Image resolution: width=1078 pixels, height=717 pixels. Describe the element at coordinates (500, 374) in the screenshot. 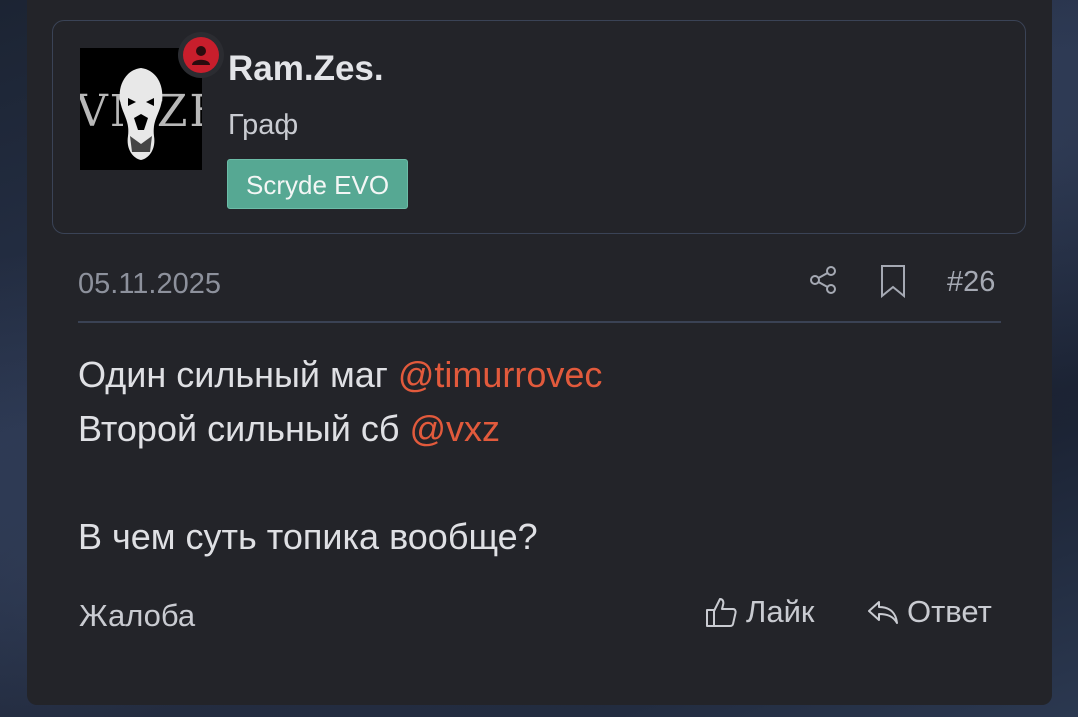

I see `user-mention: @timurrovec` at that location.